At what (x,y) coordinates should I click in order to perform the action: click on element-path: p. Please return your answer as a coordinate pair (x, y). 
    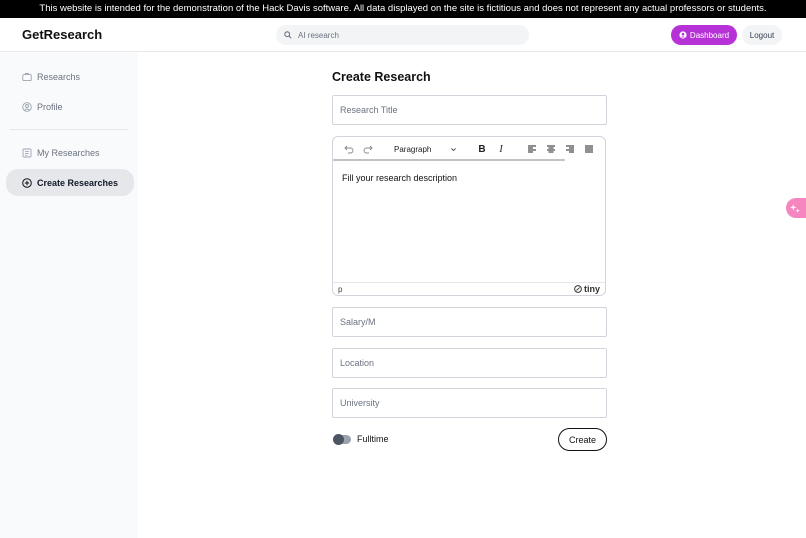
    Looking at the image, I should click on (340, 289).